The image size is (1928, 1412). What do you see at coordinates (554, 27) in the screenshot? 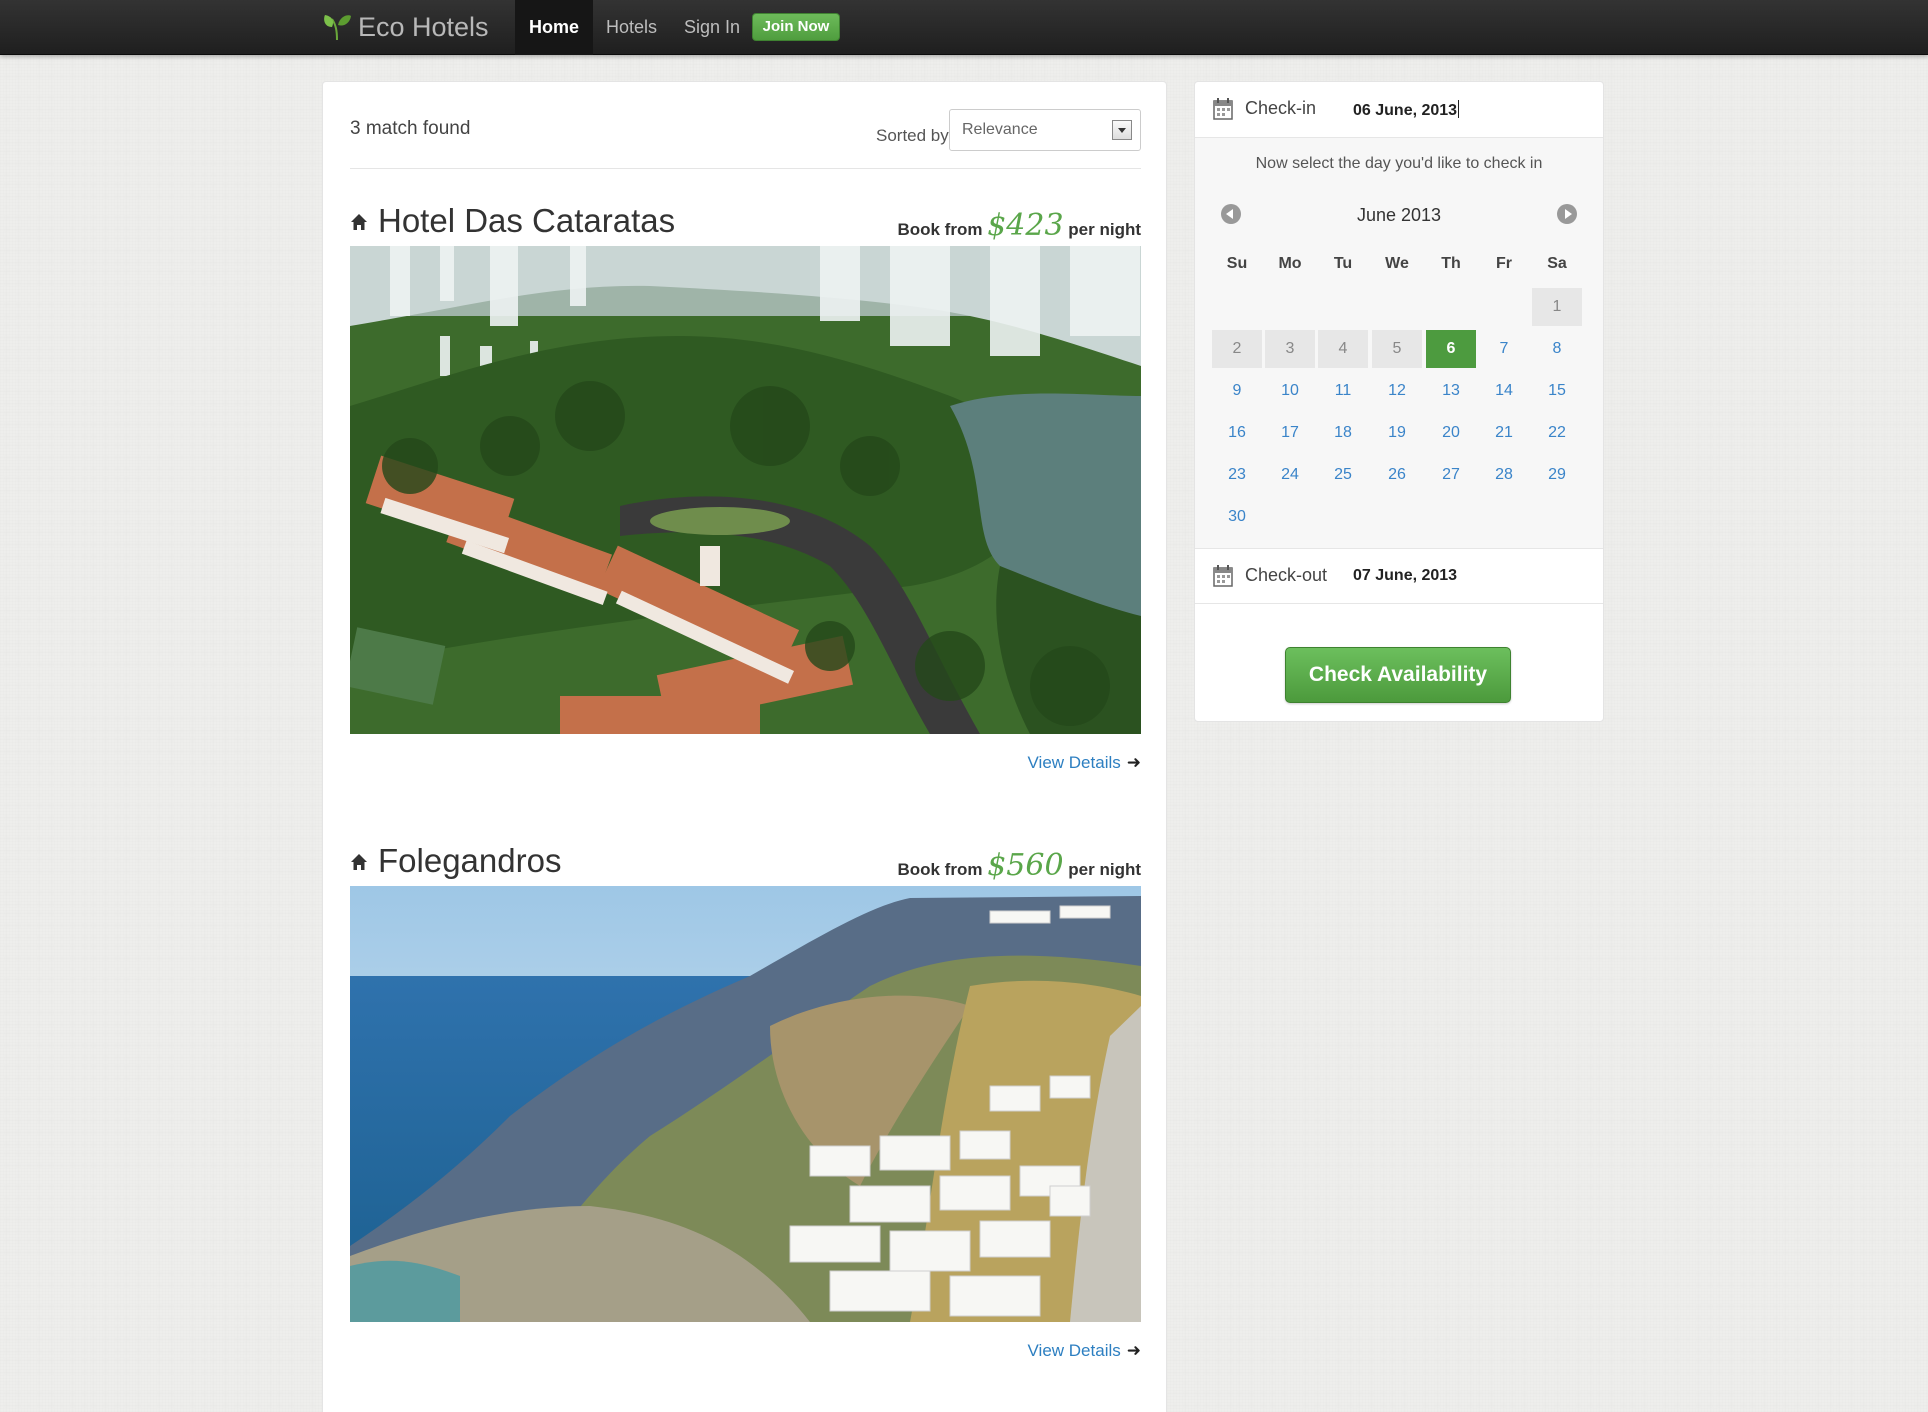
I see `nav-home: Home` at bounding box center [554, 27].